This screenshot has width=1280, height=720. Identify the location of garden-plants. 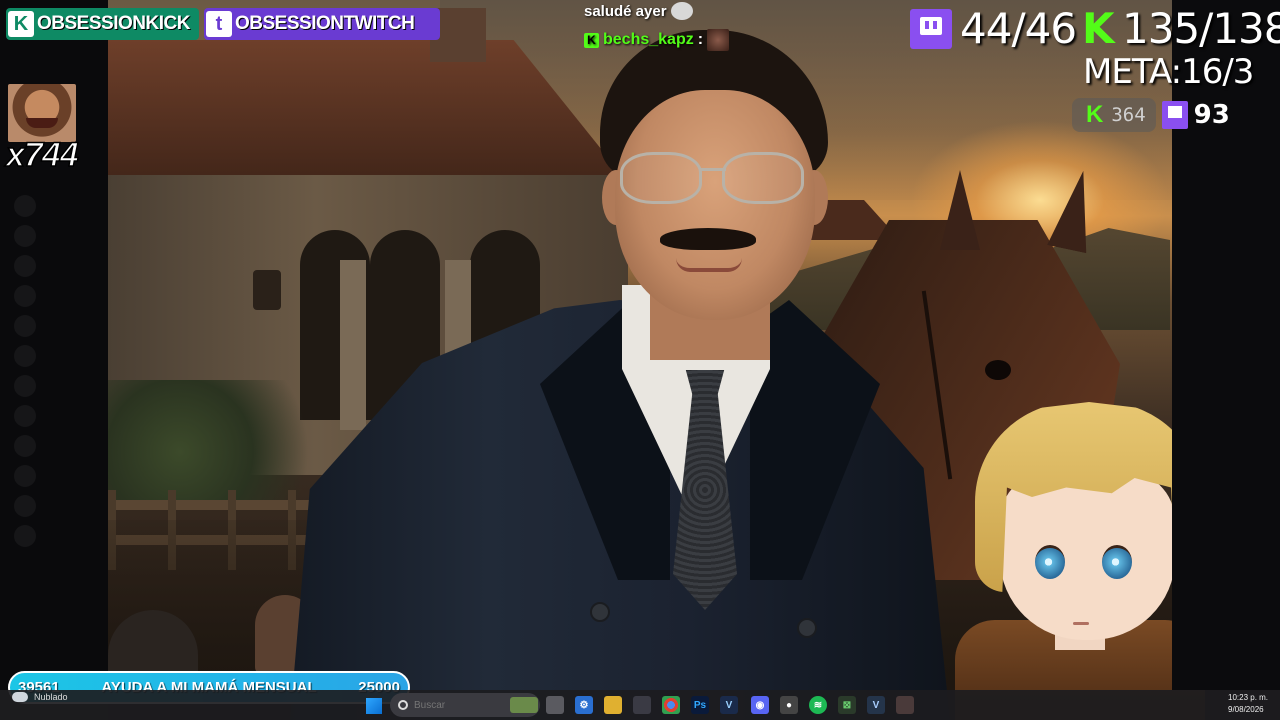
(228, 440).